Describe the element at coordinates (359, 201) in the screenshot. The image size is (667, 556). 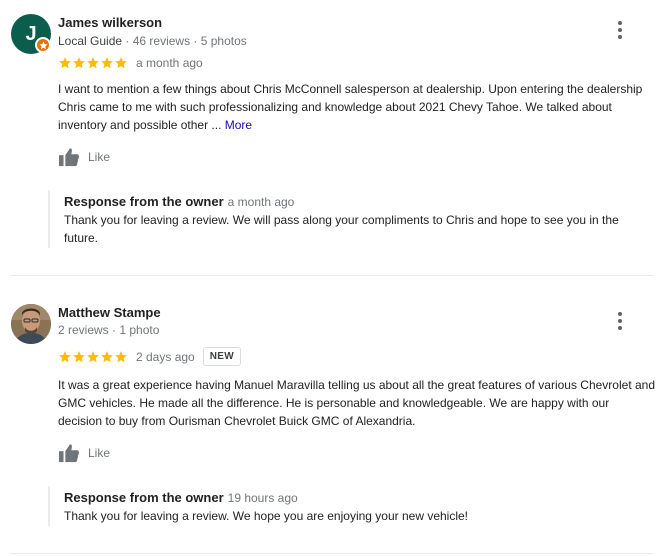
I see `owner-response-heading: Response from the owner a month ago` at that location.